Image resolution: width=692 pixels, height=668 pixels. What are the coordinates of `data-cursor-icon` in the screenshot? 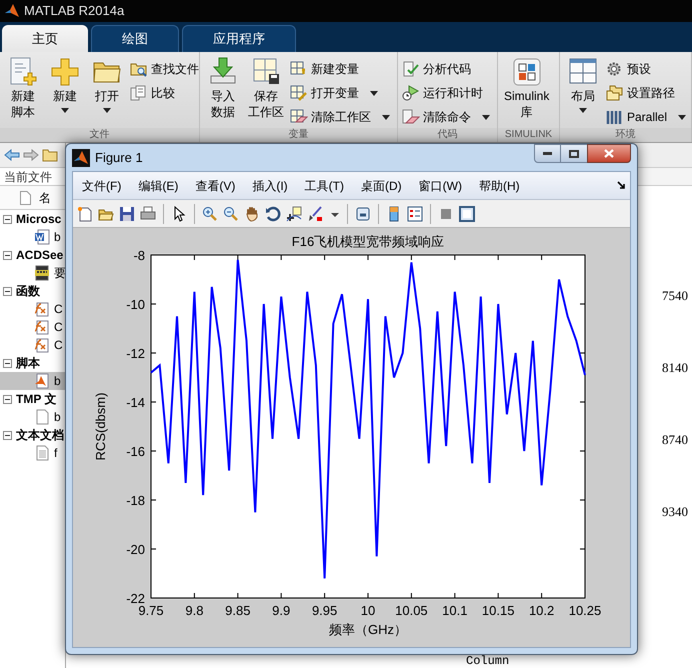 It's located at (294, 214).